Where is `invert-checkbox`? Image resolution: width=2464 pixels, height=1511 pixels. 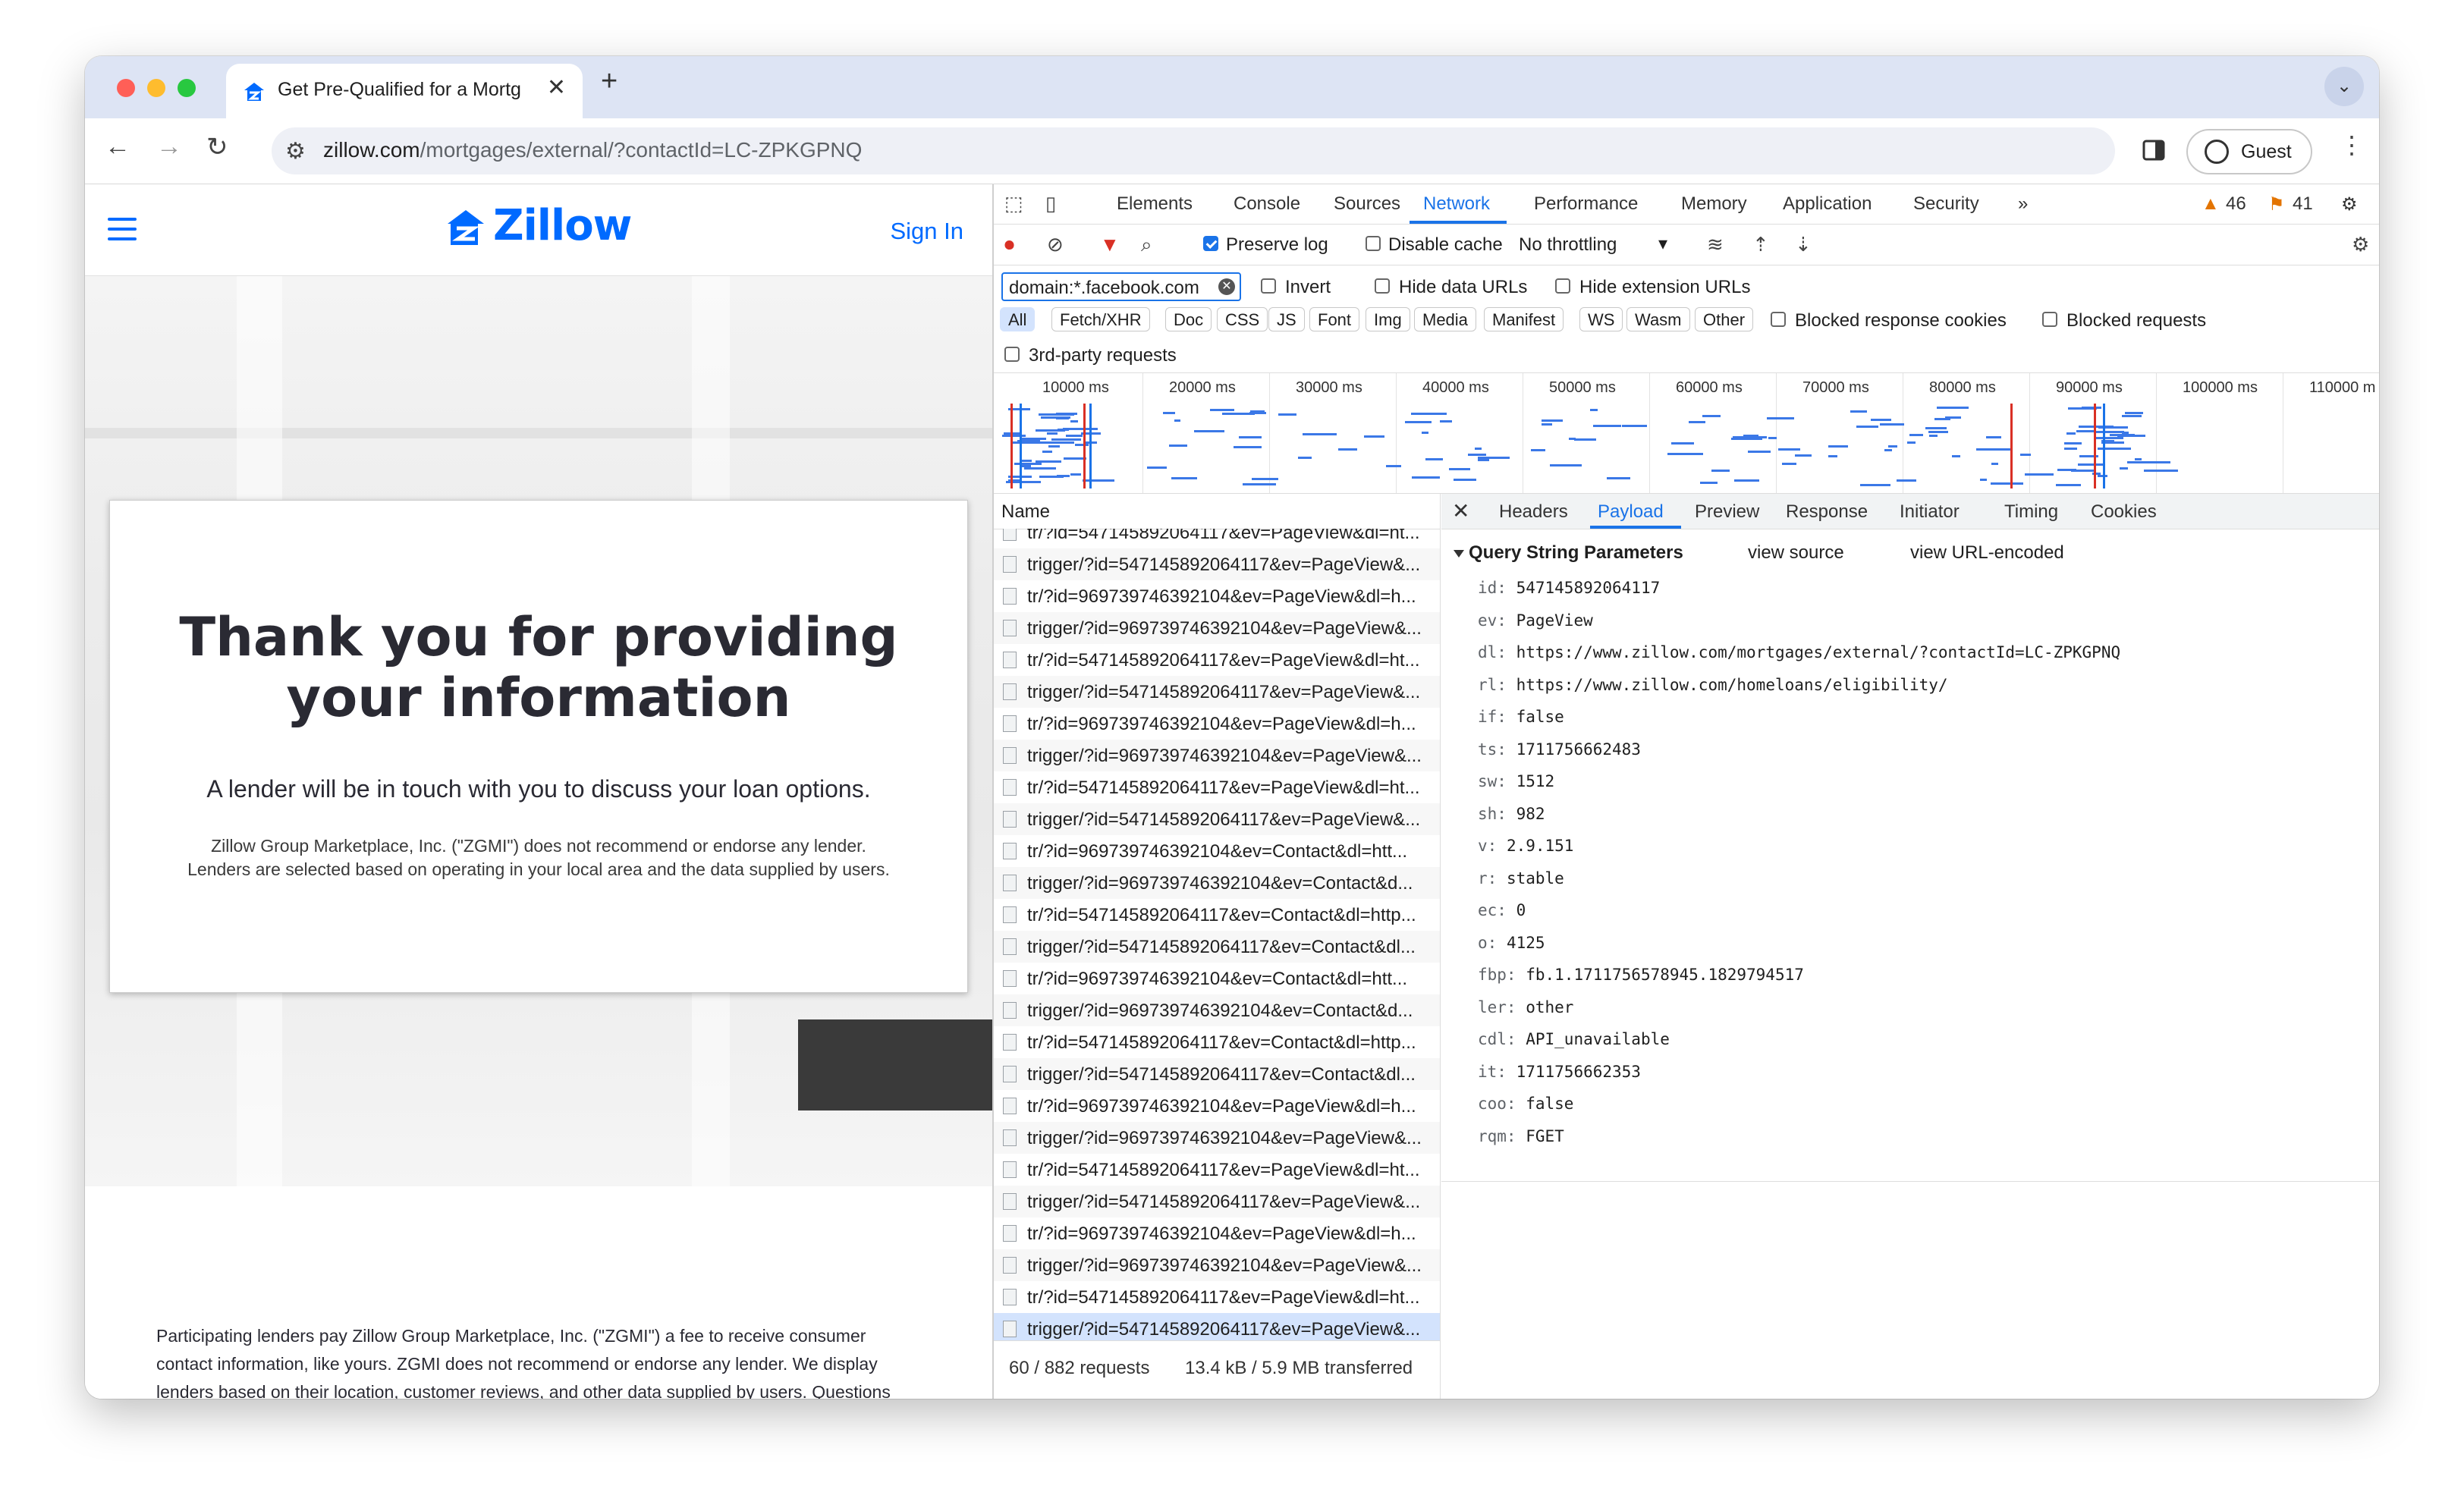 invert-checkbox is located at coordinates (1268, 286).